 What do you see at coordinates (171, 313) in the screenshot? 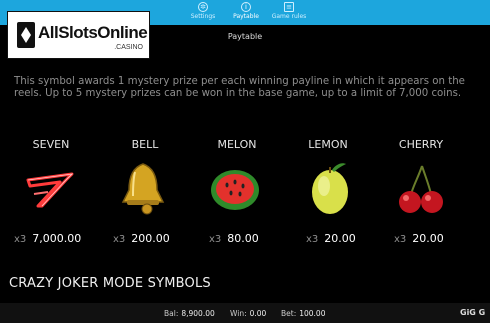
I see `balance-label: Bal:` at bounding box center [171, 313].